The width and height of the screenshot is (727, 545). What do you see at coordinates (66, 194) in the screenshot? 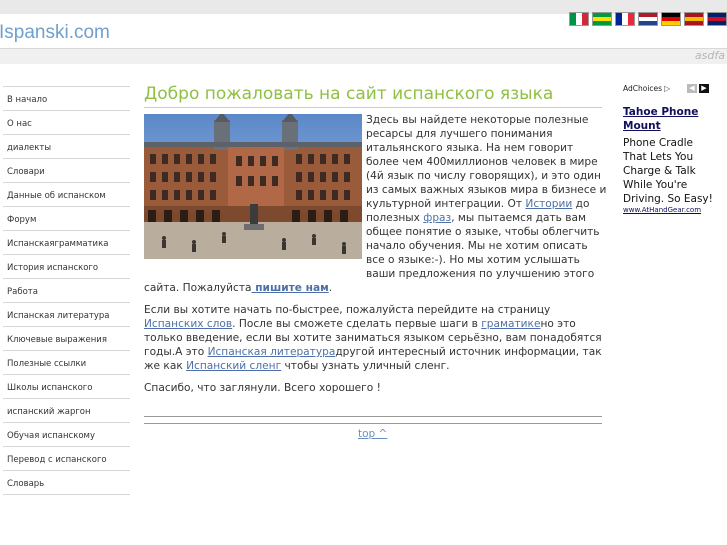
I see `sidebar-item: Данные об испанском` at bounding box center [66, 194].